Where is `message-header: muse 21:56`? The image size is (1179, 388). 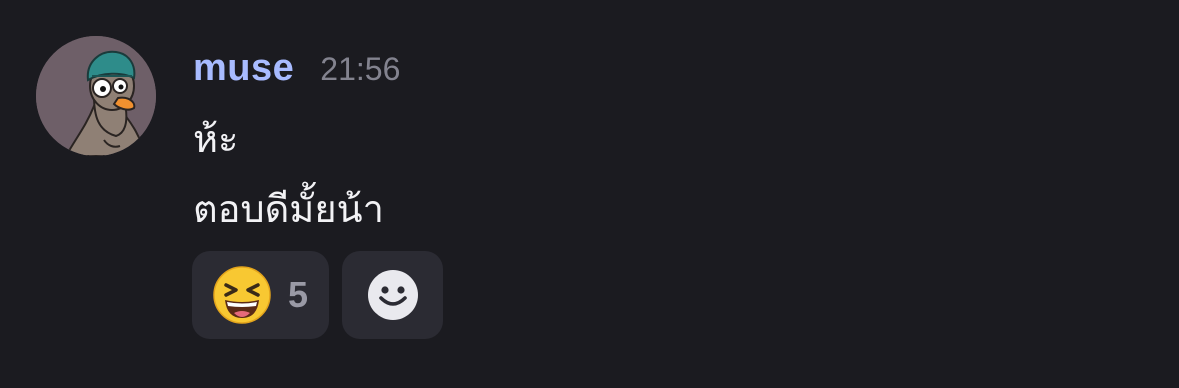
message-header: muse 21:56 is located at coordinates (296, 70).